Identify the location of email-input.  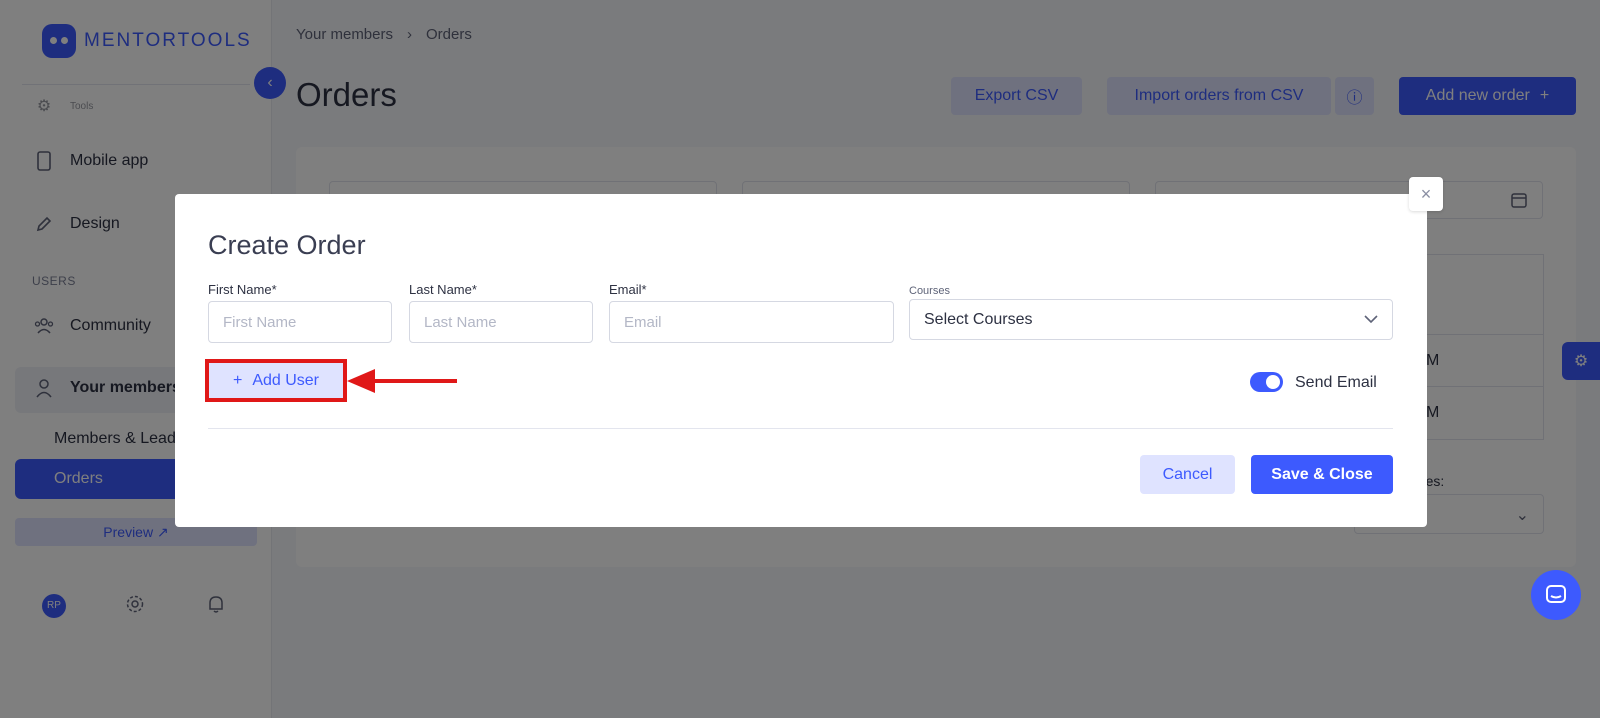
(751, 322).